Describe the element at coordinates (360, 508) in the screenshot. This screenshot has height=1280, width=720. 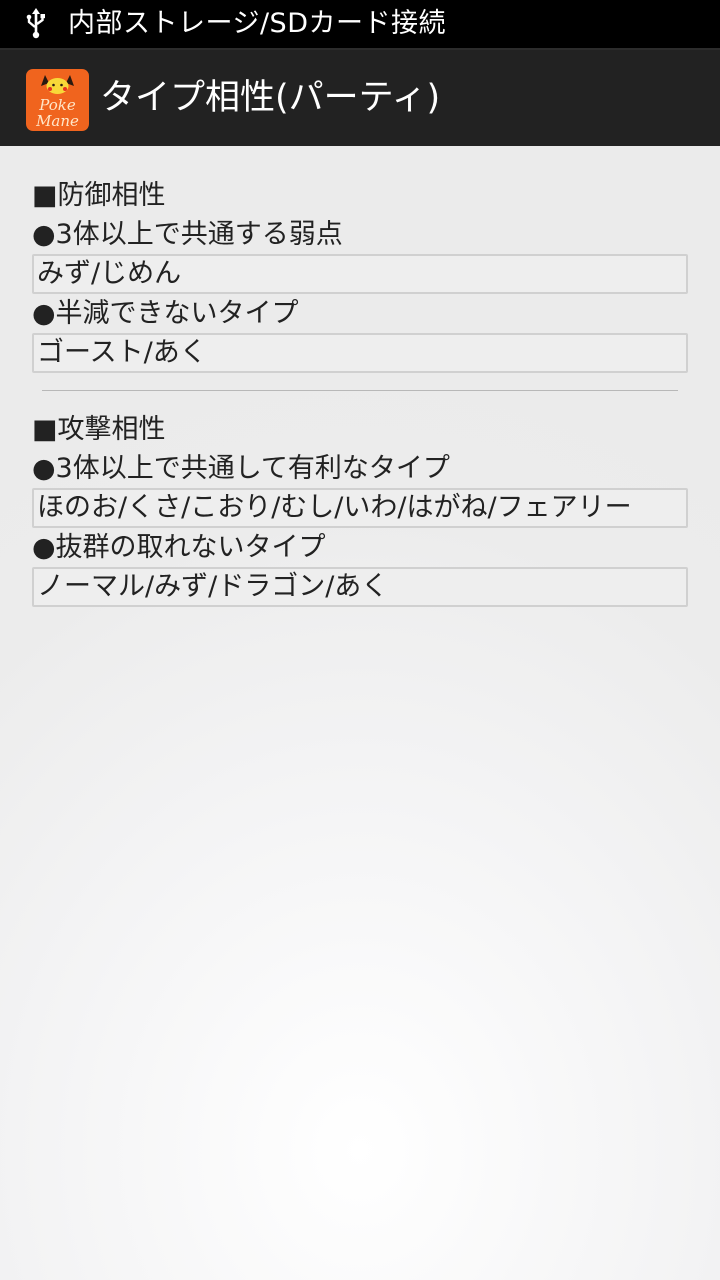
I see `common-advantage-field: ほのお/くさ/こおり/むし/いわ/はがね/フェアリー` at that location.